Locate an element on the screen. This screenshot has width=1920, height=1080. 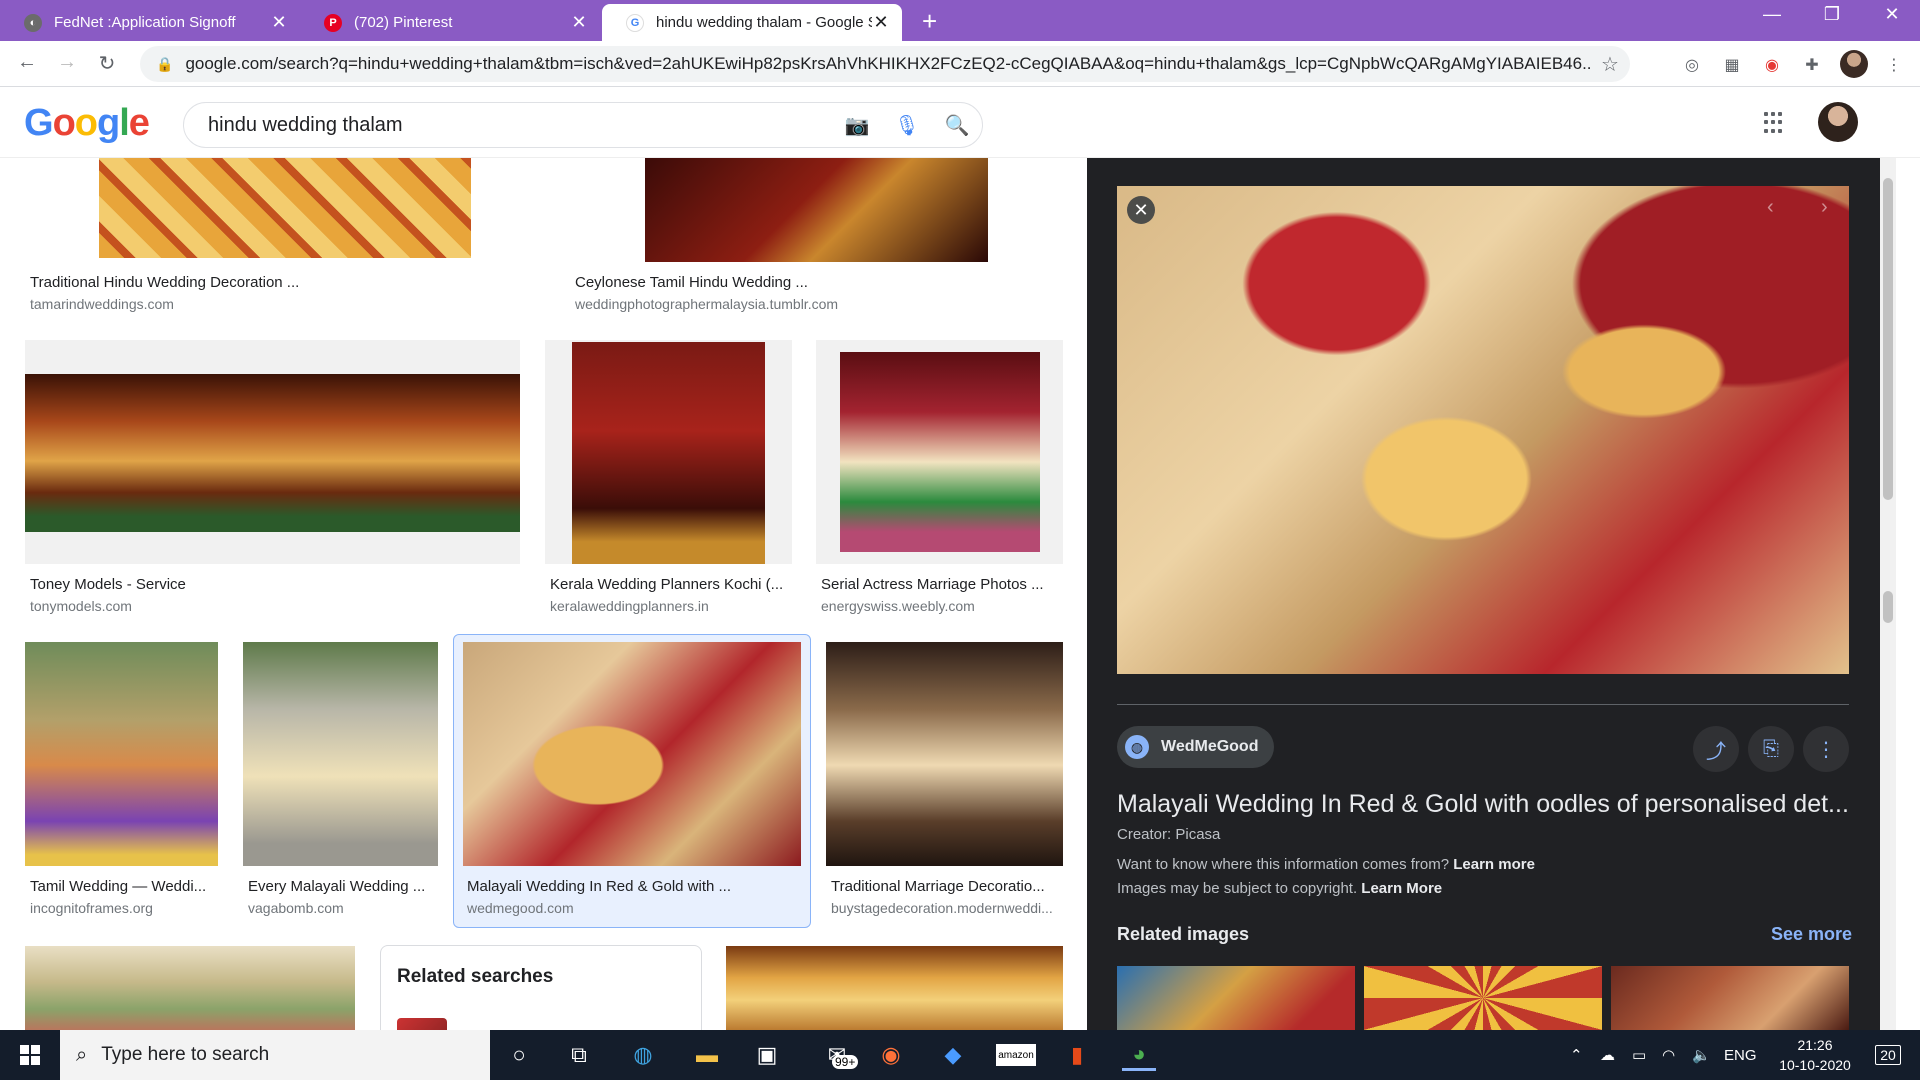
google-logo: Google is located at coordinates (87, 123).